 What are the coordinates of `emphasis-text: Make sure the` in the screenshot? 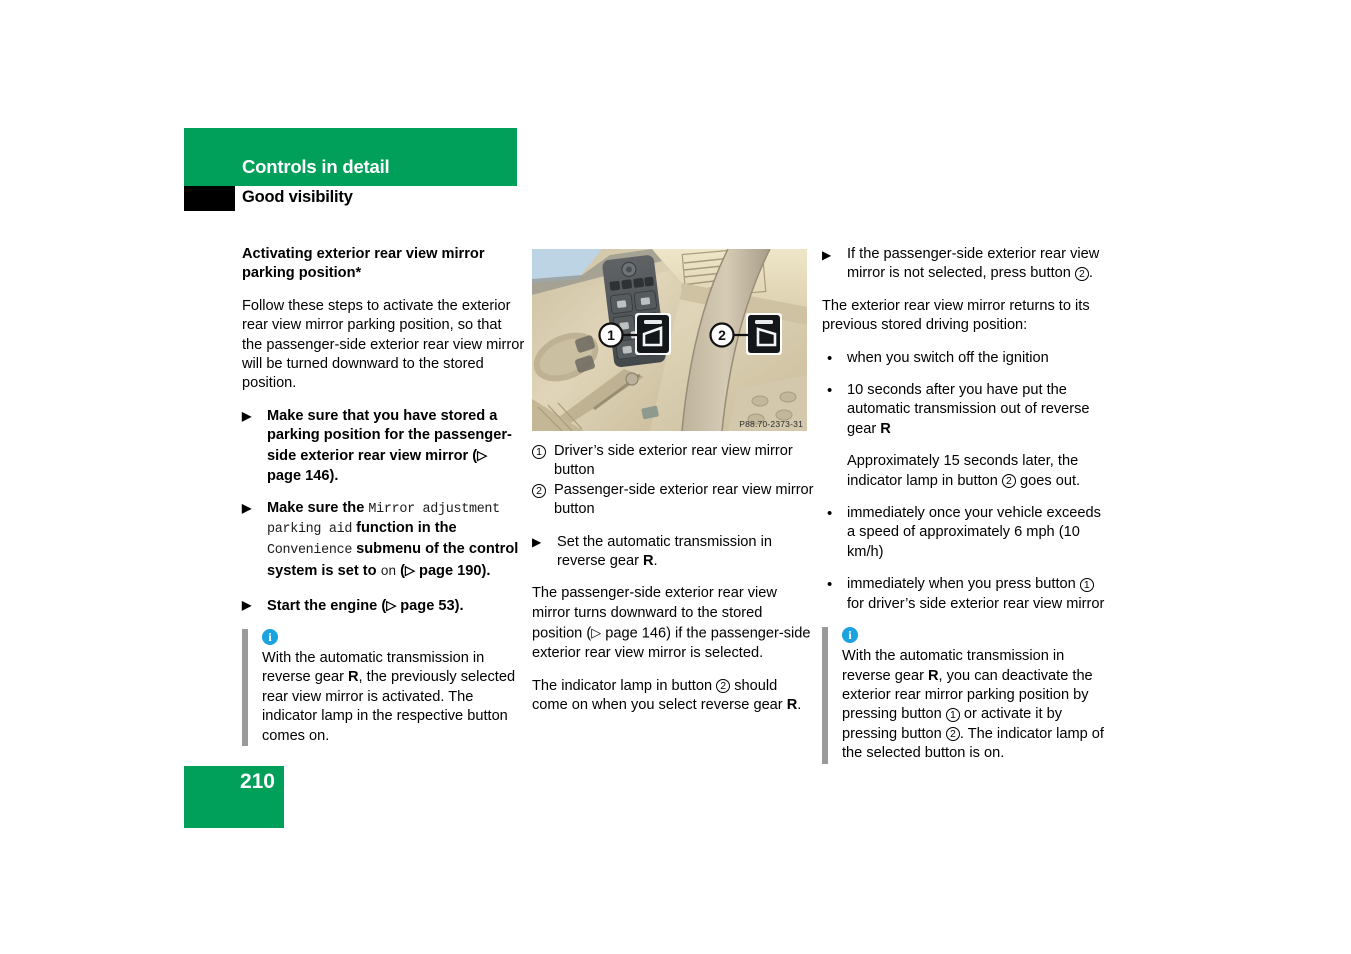 It's located at (318, 507).